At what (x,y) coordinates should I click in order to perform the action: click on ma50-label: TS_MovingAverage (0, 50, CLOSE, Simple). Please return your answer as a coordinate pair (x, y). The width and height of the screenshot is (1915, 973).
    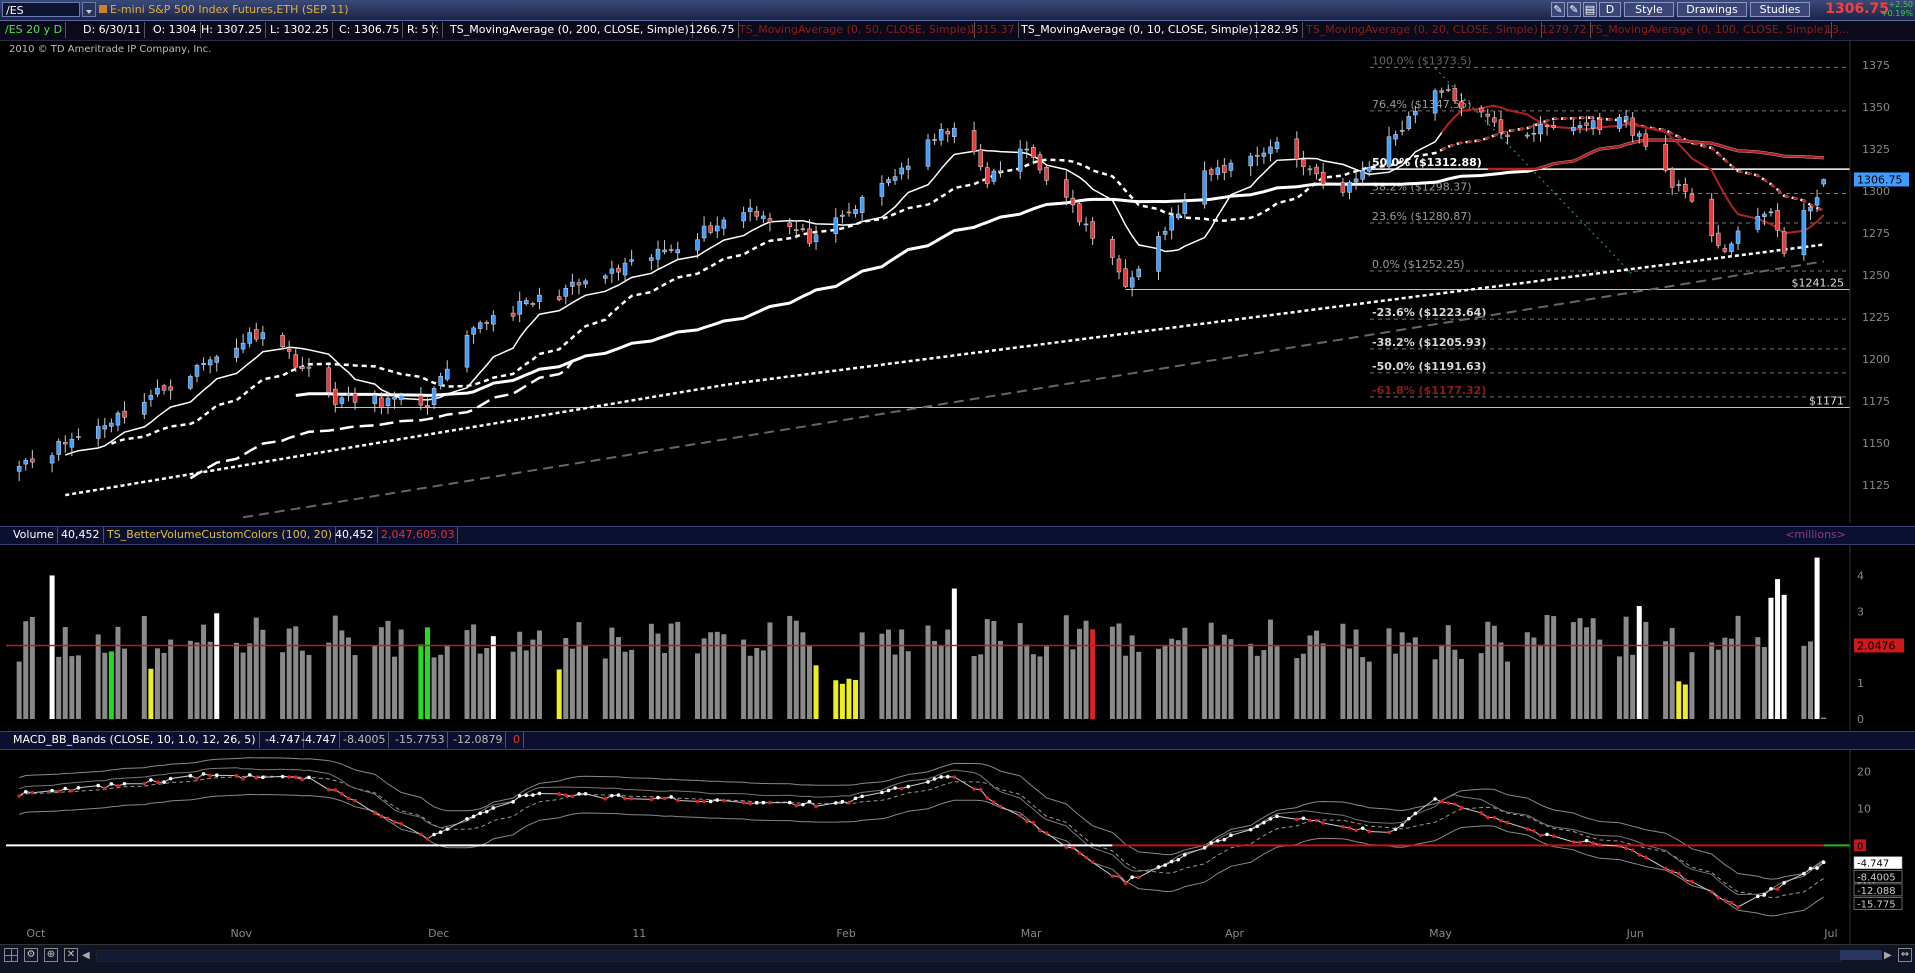
    Looking at the image, I should click on (855, 30).